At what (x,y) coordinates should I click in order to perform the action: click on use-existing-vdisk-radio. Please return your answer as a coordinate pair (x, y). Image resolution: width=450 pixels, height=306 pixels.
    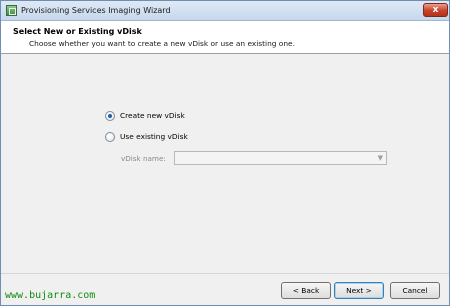
    Looking at the image, I should click on (110, 137).